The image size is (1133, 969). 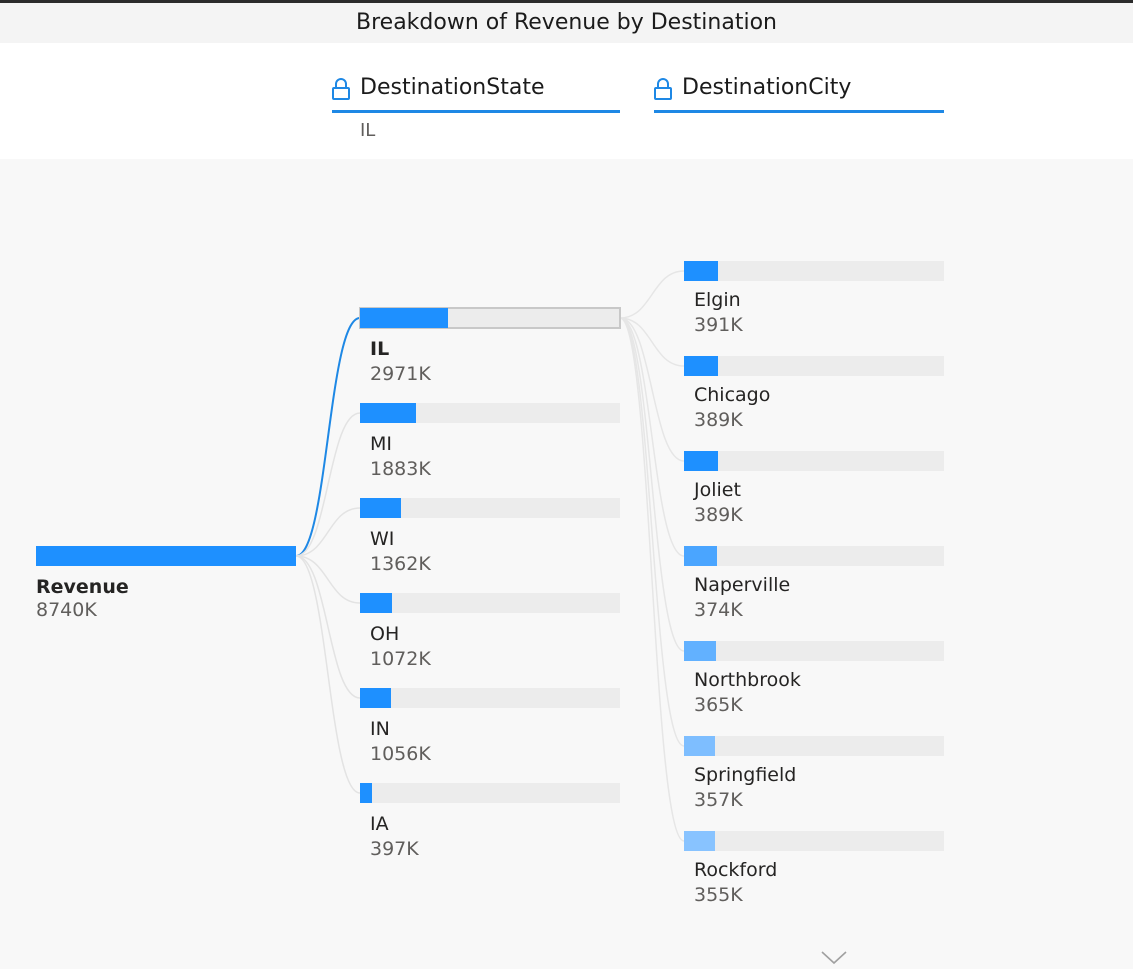 What do you see at coordinates (490, 508) in the screenshot?
I see `state-bar-wi` at bounding box center [490, 508].